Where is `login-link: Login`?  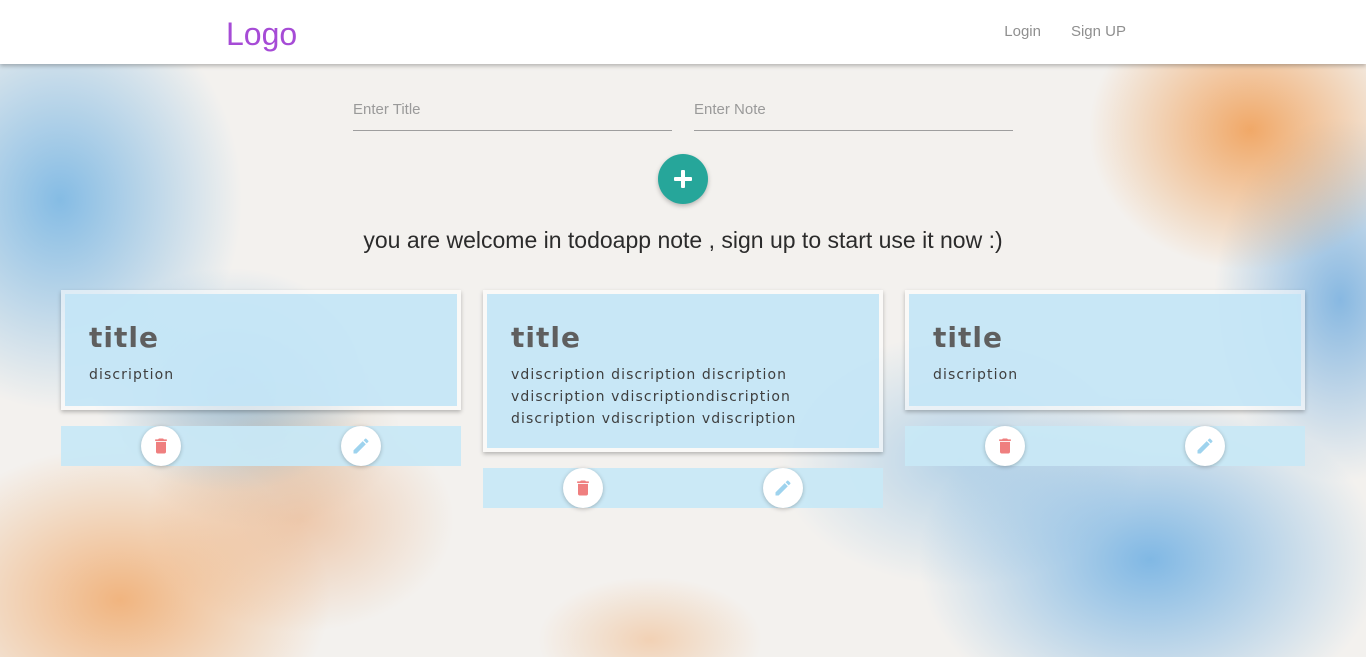 login-link: Login is located at coordinates (1022, 32).